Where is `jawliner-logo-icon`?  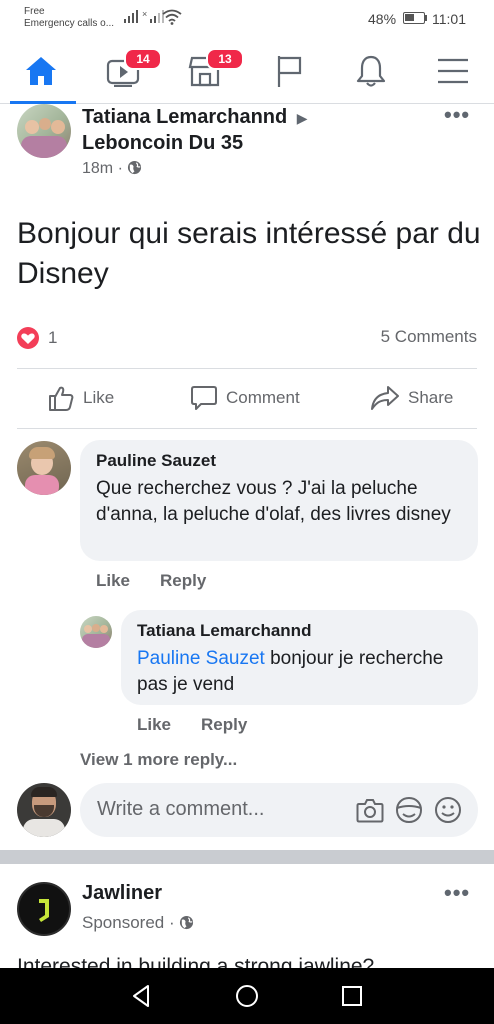 jawliner-logo-icon is located at coordinates (44, 910).